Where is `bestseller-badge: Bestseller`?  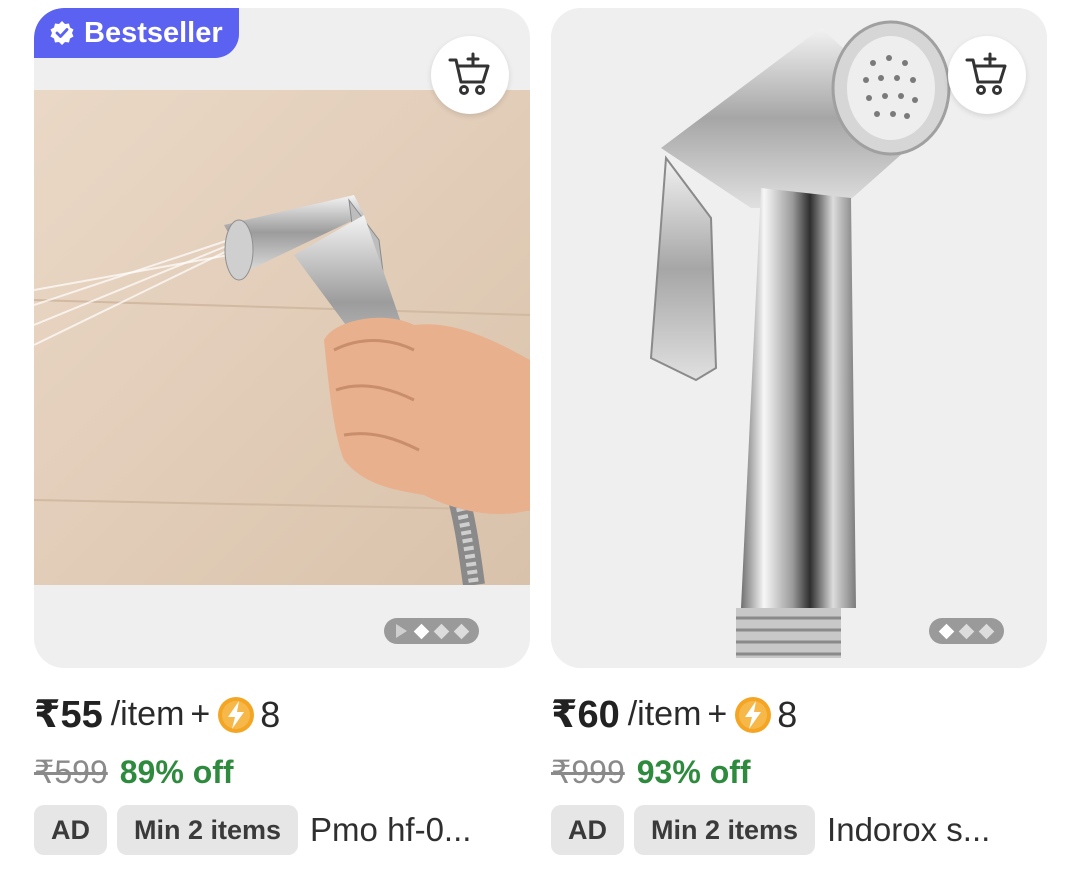
bestseller-badge: Bestseller is located at coordinates (136, 33).